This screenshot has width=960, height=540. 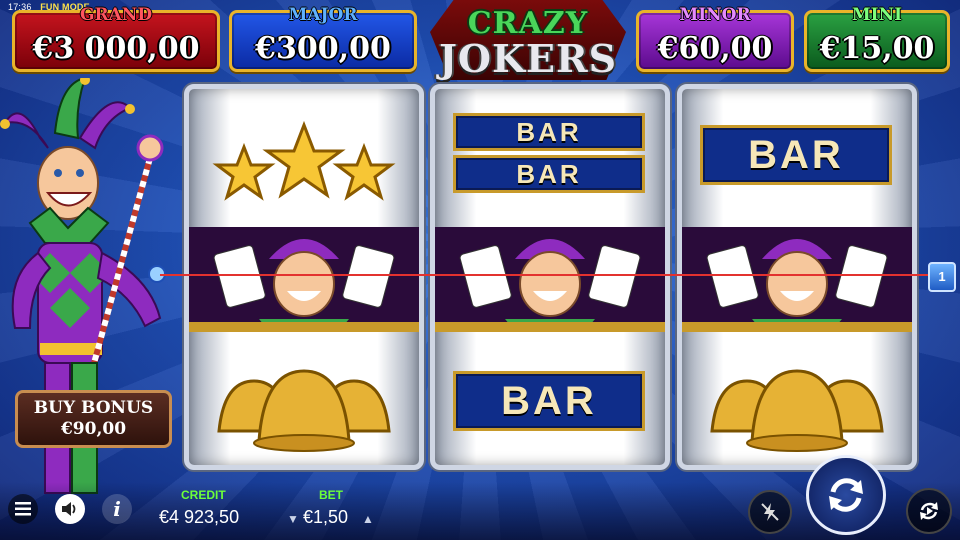 What do you see at coordinates (304, 160) in the screenshot?
I see `stars-symbol` at bounding box center [304, 160].